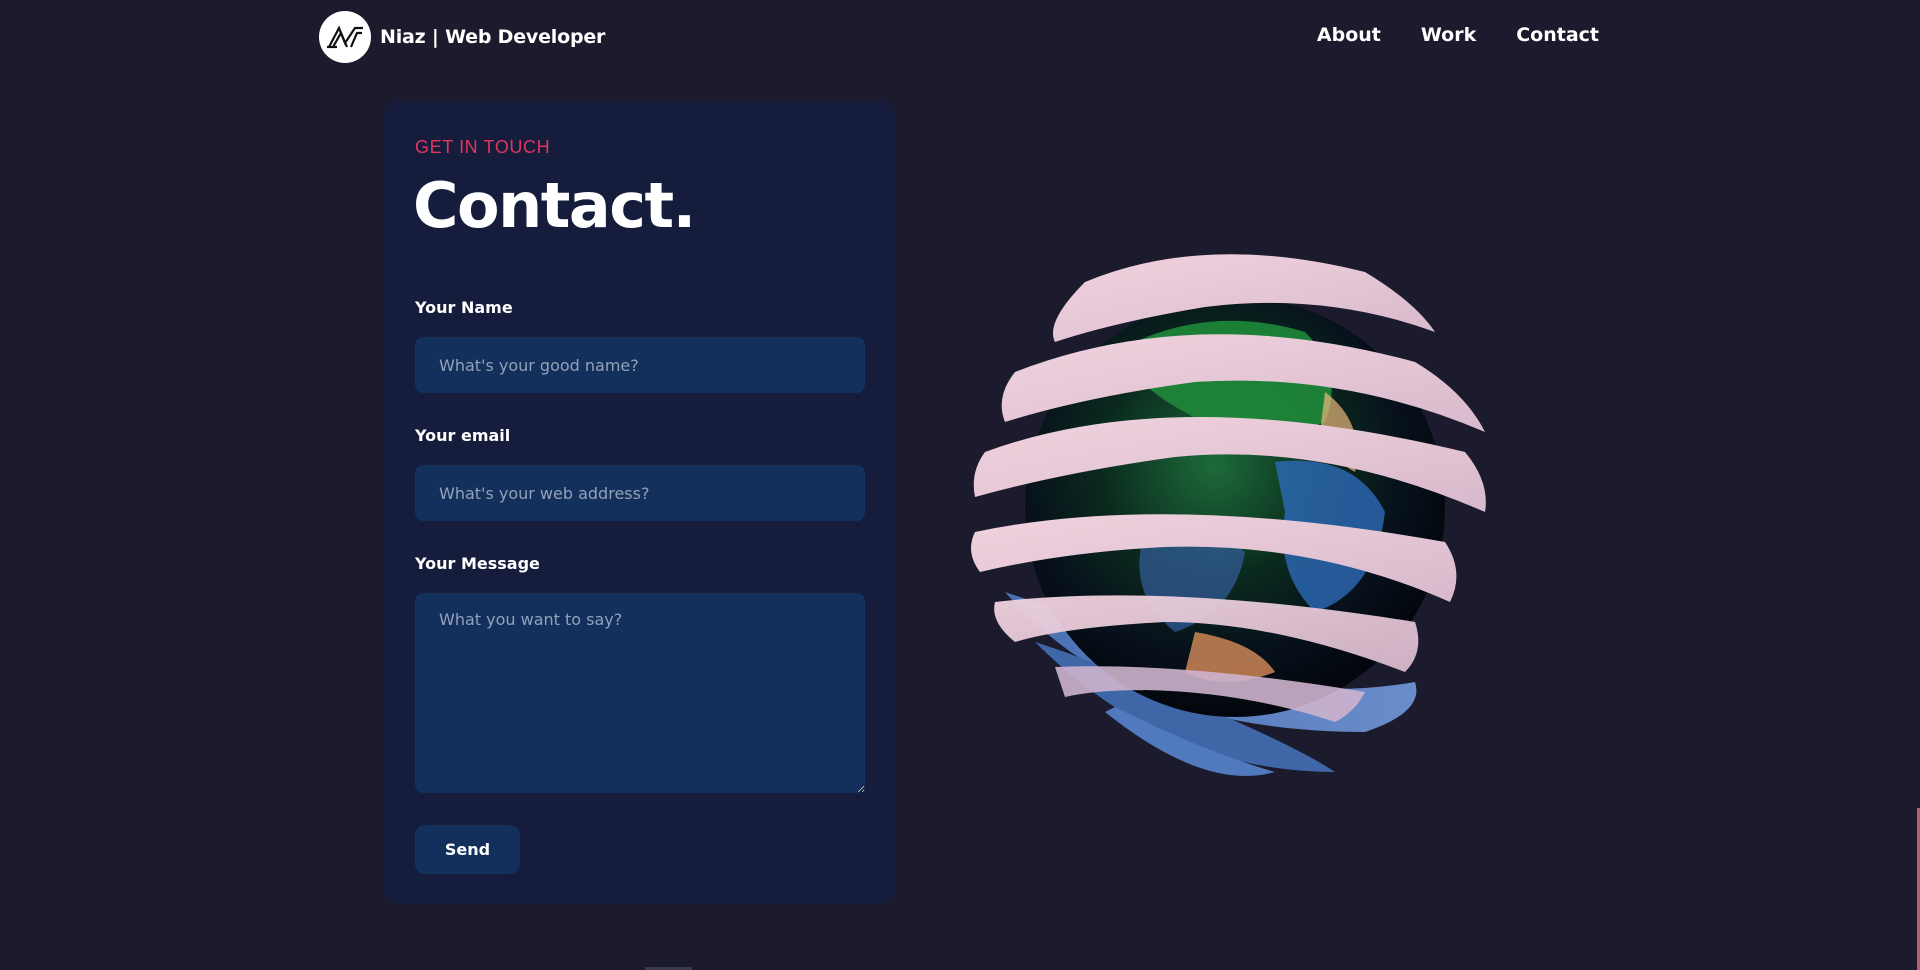  I want to click on email-label: Your email, so click(463, 435).